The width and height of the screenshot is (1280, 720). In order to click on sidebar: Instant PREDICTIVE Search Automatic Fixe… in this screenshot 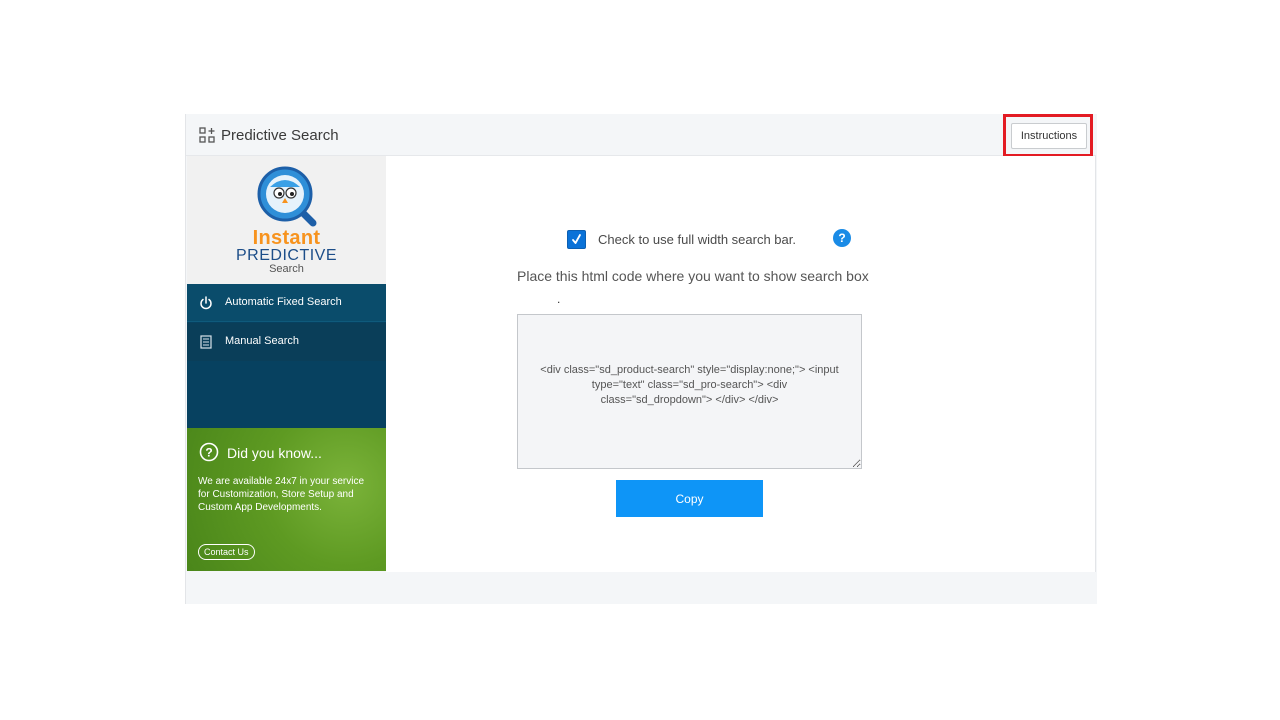, I will do `click(286, 363)`.